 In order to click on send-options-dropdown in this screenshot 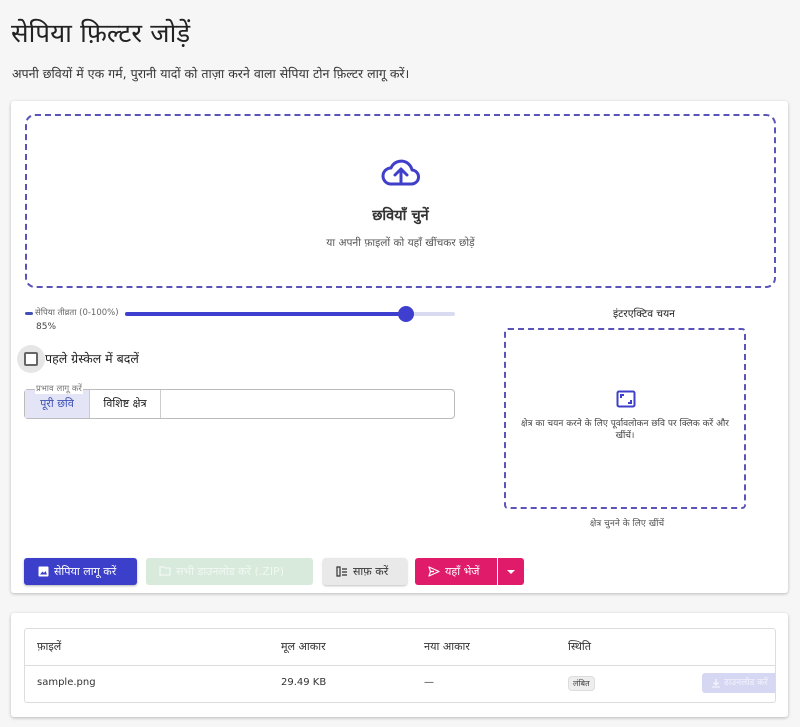, I will do `click(511, 571)`.